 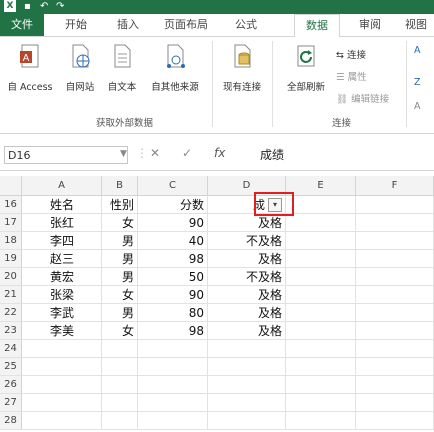 I want to click on row-header: 26, so click(x=11, y=385).